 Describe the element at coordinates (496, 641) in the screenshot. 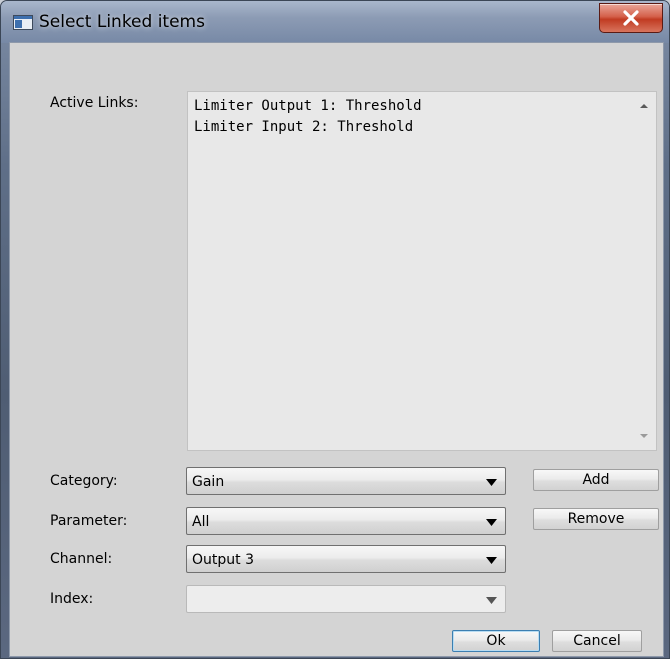

I see `ok-button: Ok` at that location.